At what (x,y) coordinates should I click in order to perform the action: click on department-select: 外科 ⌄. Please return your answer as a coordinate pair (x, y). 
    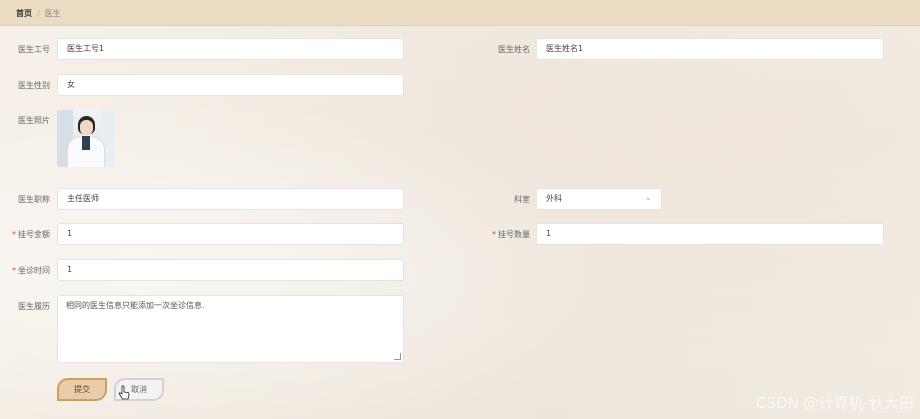
    Looking at the image, I should click on (599, 199).